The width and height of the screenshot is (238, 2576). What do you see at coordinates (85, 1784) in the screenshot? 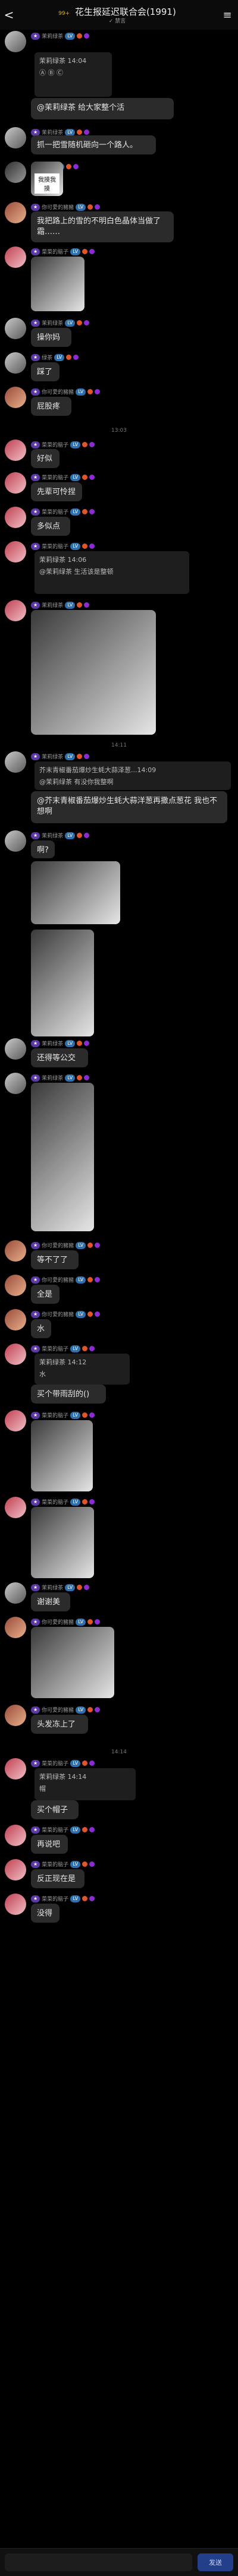
I see `quoted-message: 茉莉绿茶 14:14 帽` at bounding box center [85, 1784].